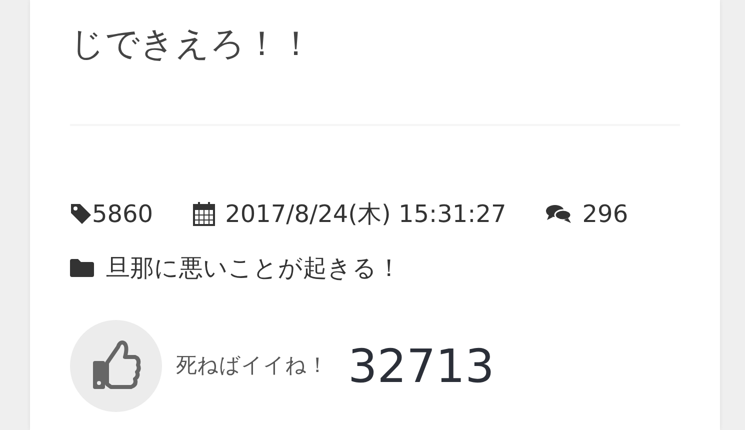  Describe the element at coordinates (82, 268) in the screenshot. I see `folder-icon` at that location.